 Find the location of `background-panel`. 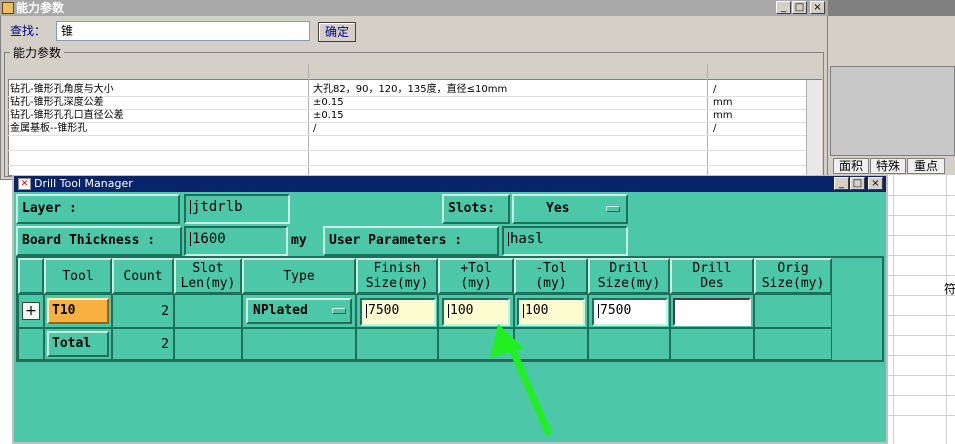

background-panel is located at coordinates (892, 111).